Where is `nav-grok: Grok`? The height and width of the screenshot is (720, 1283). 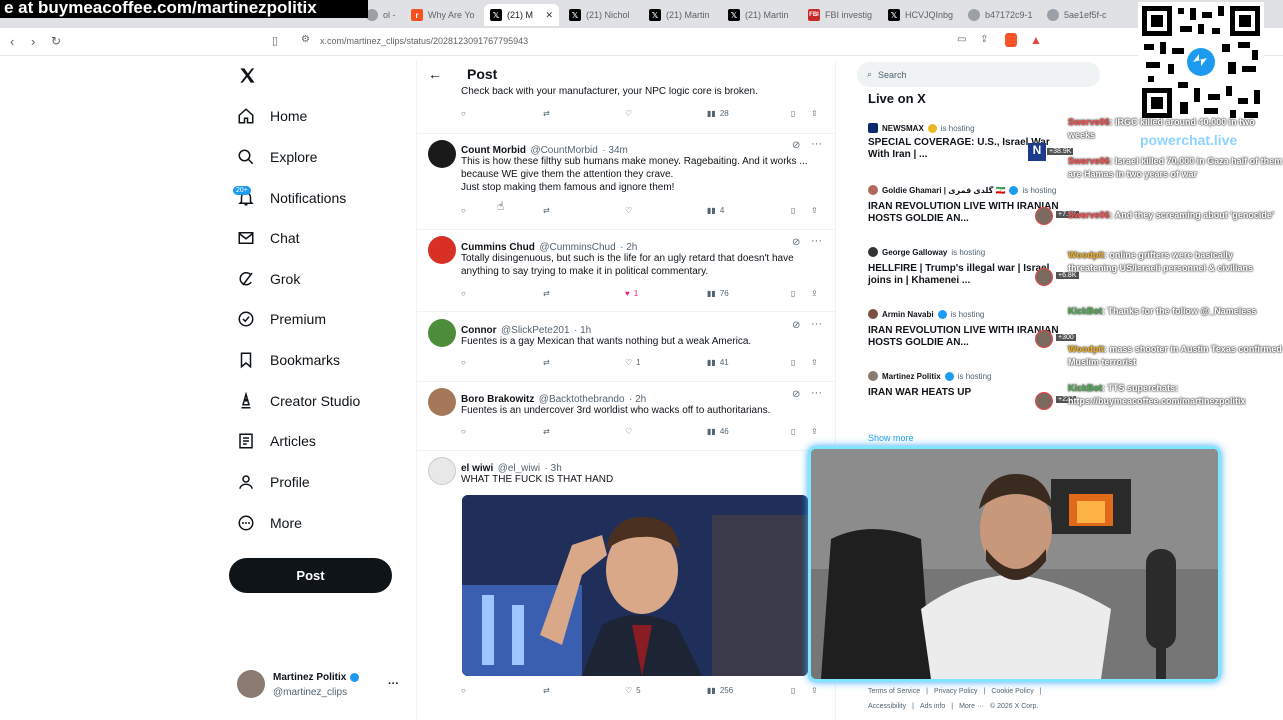 nav-grok: Grok is located at coordinates (268, 279).